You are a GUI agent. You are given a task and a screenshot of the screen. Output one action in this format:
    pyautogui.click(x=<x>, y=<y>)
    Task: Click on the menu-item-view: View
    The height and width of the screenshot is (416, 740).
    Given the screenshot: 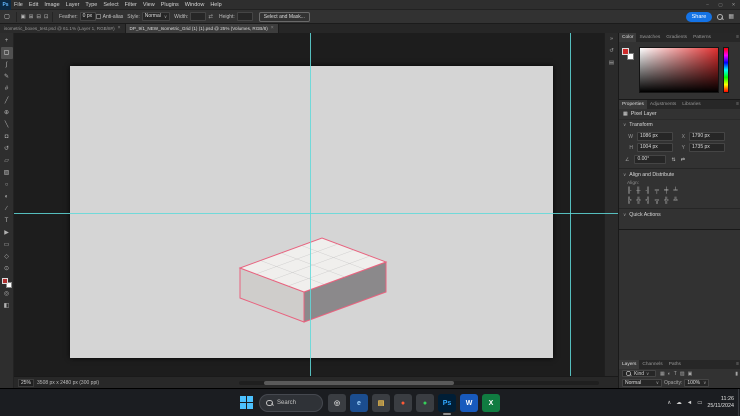 What is the action you would take?
    pyautogui.click(x=149, y=5)
    